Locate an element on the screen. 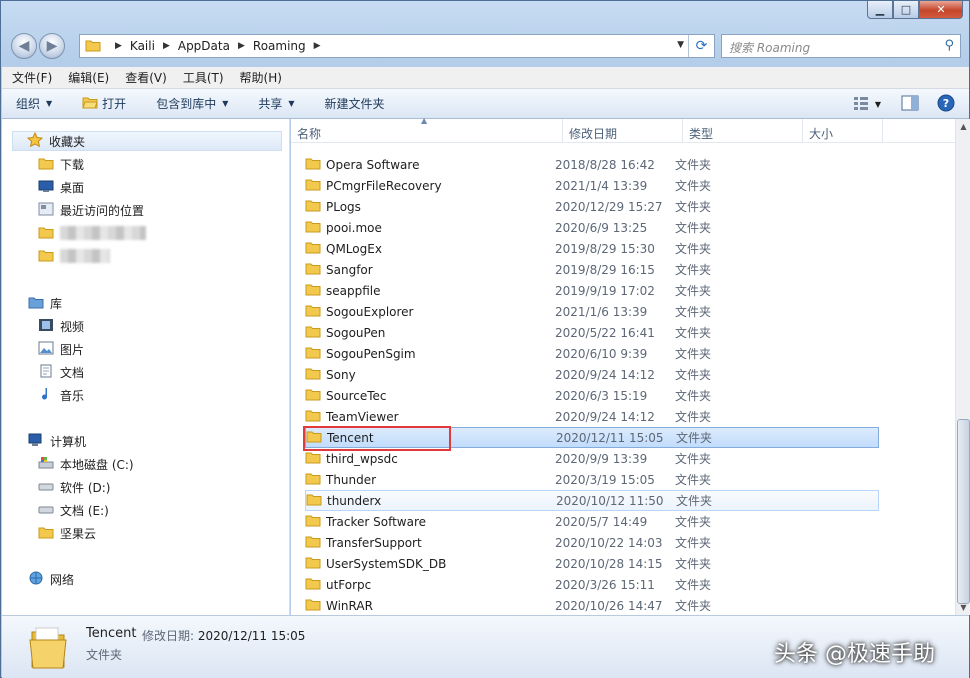 This screenshot has height=678, width=970. table-row: SogouExplorer 2021/1/6 13:39 文件夹 is located at coordinates (592, 311).